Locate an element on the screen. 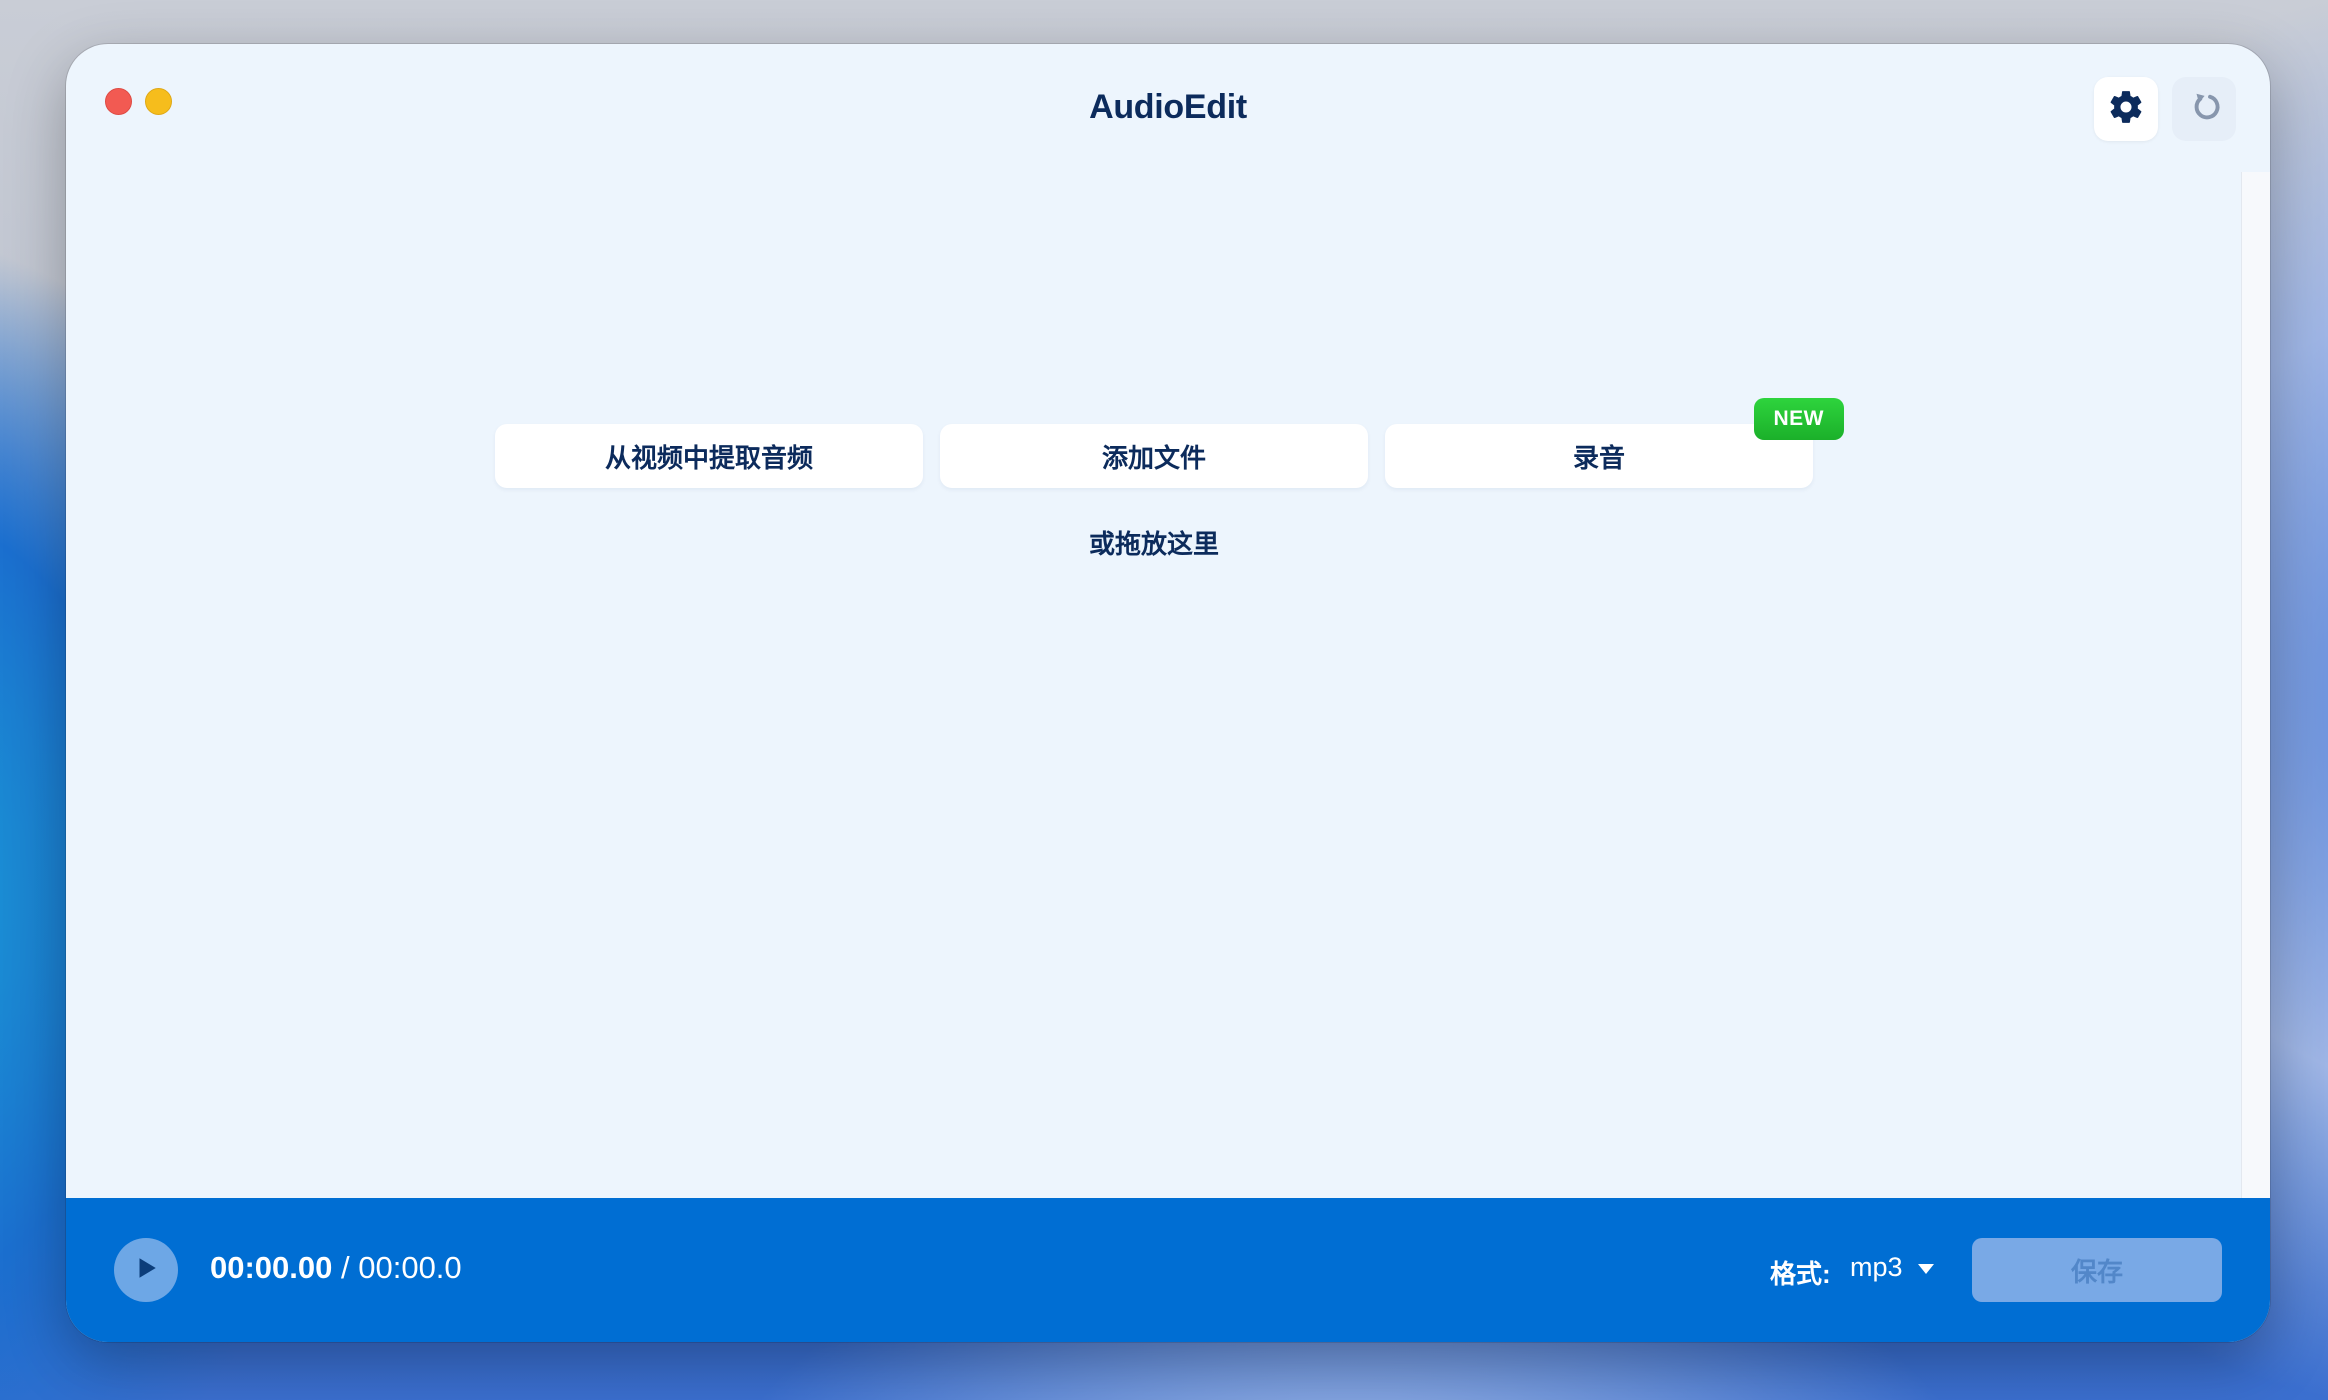 The height and width of the screenshot is (1400, 2328). player-bar: 00:00.00 / 00:00.0 格式: mp3 保存 is located at coordinates (1168, 1270).